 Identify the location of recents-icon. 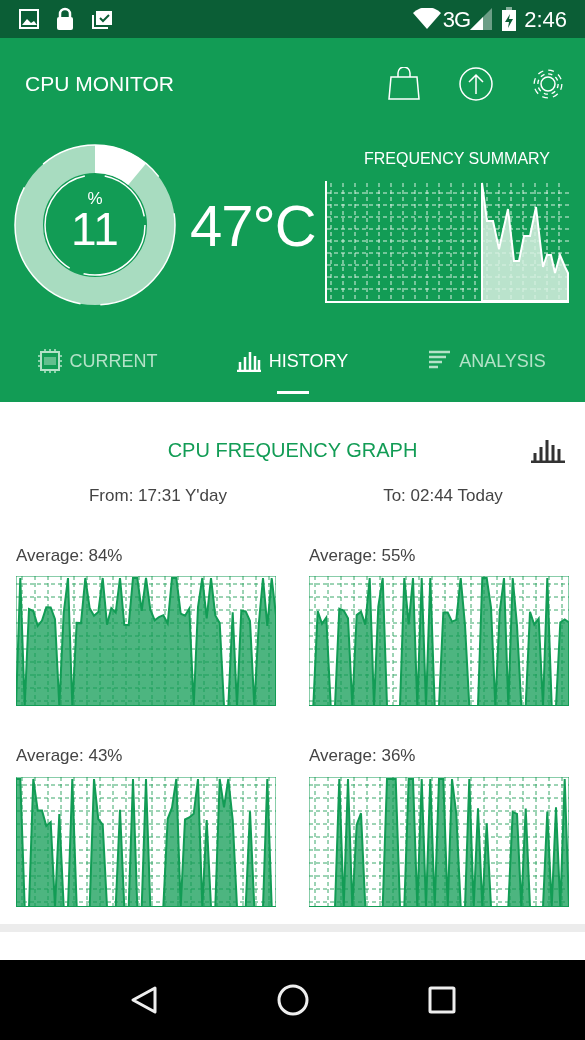
(441, 1000).